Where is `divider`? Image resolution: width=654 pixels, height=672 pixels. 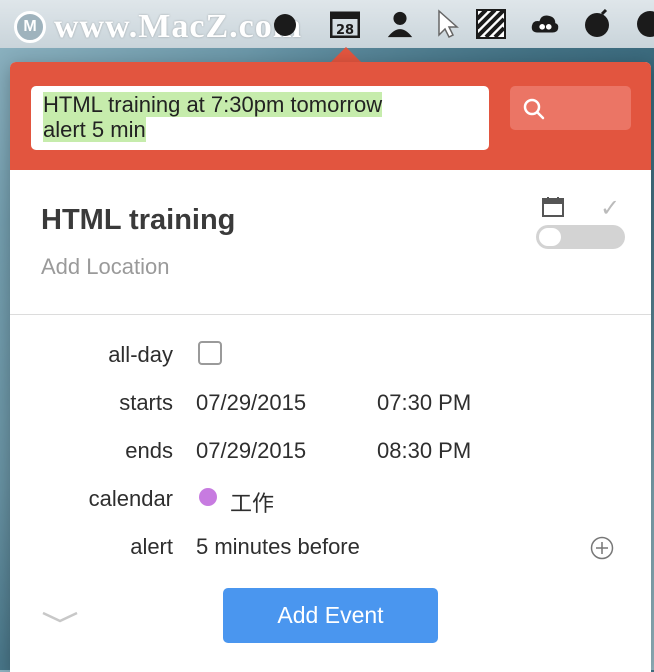 divider is located at coordinates (330, 314).